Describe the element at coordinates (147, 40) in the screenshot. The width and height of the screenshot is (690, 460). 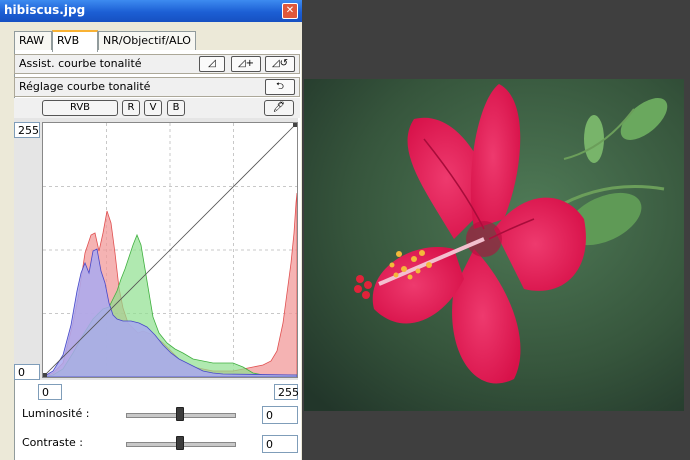
I see `tab-nr-objectif-alo: NR/Objectif/ALO` at that location.